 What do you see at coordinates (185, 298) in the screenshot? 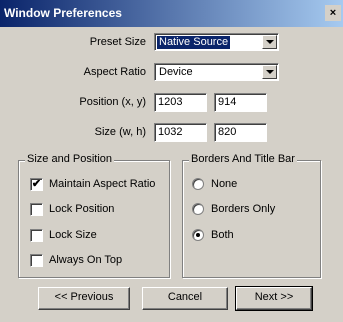
I see `cancel-button: Cancel` at bounding box center [185, 298].